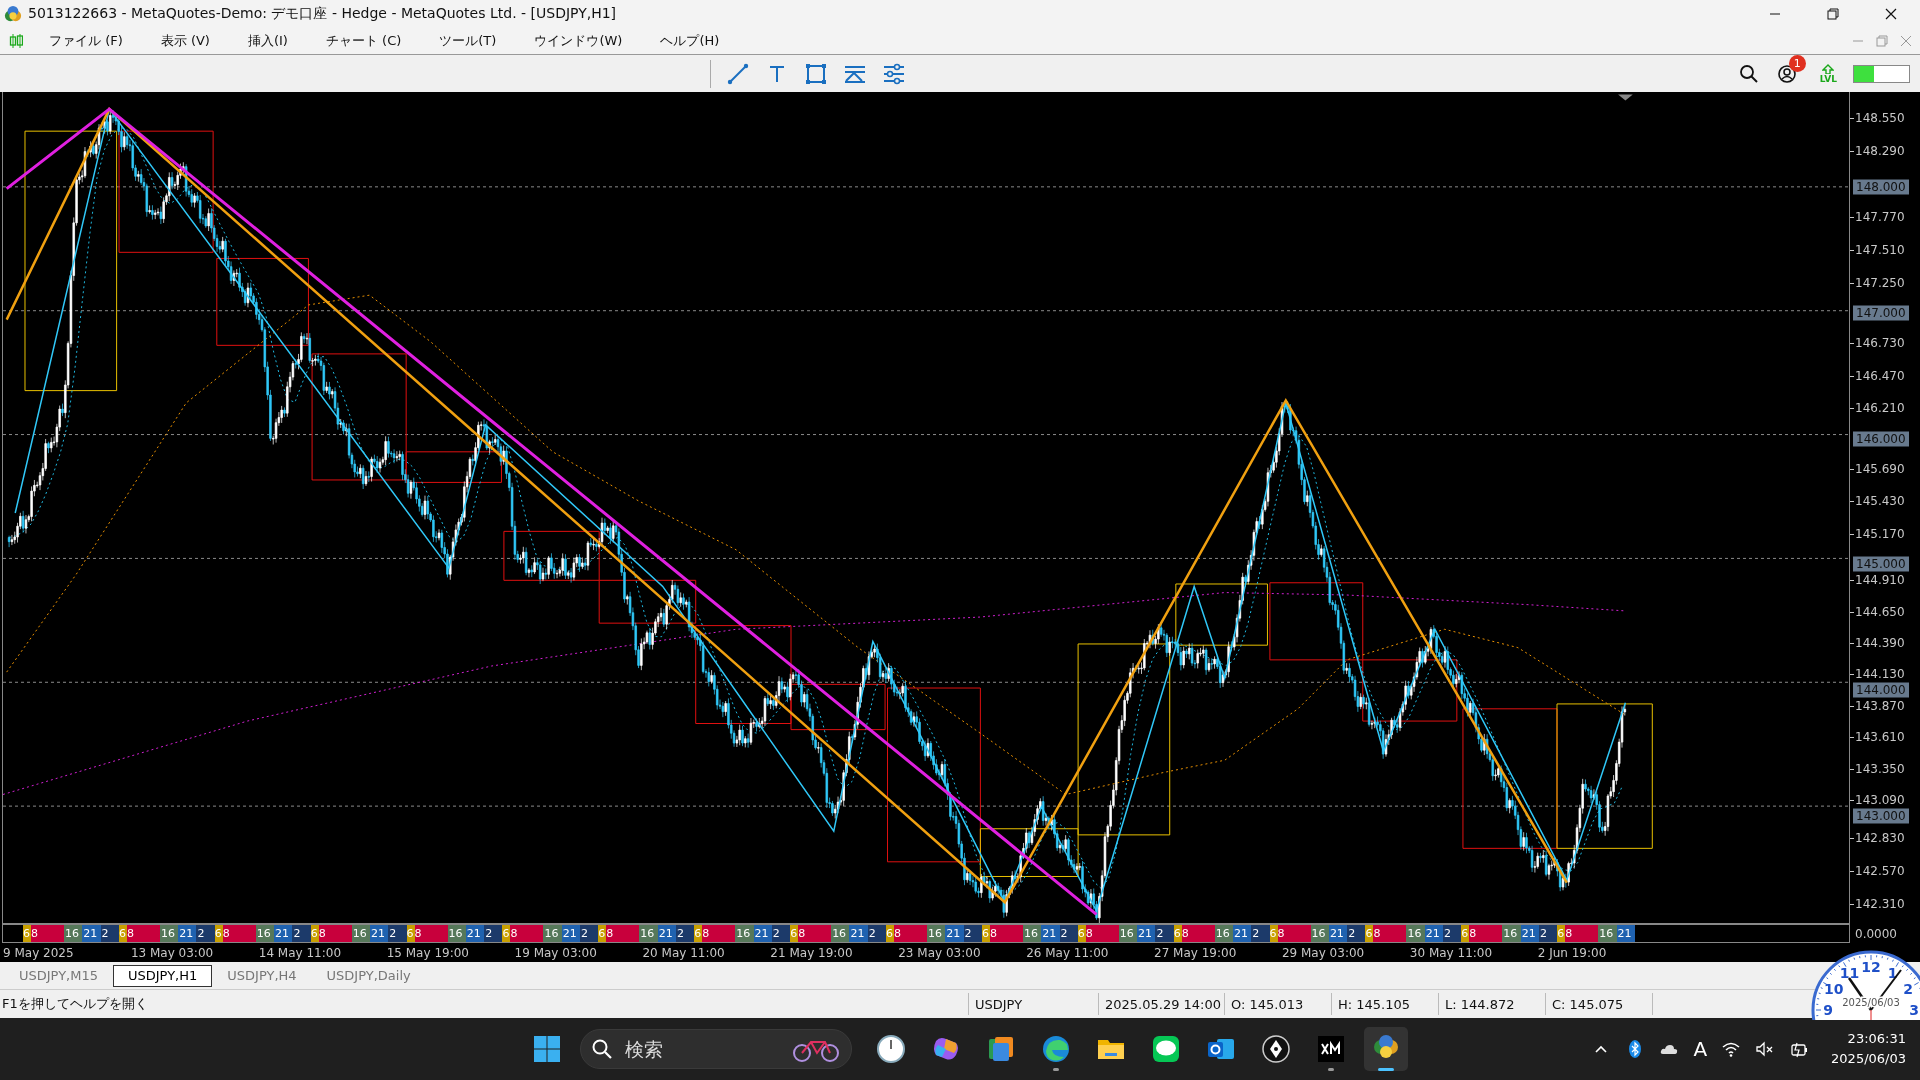 The height and width of the screenshot is (1080, 1920). Describe the element at coordinates (1331, 1049) in the screenshot. I see `trading-app-icon` at that location.